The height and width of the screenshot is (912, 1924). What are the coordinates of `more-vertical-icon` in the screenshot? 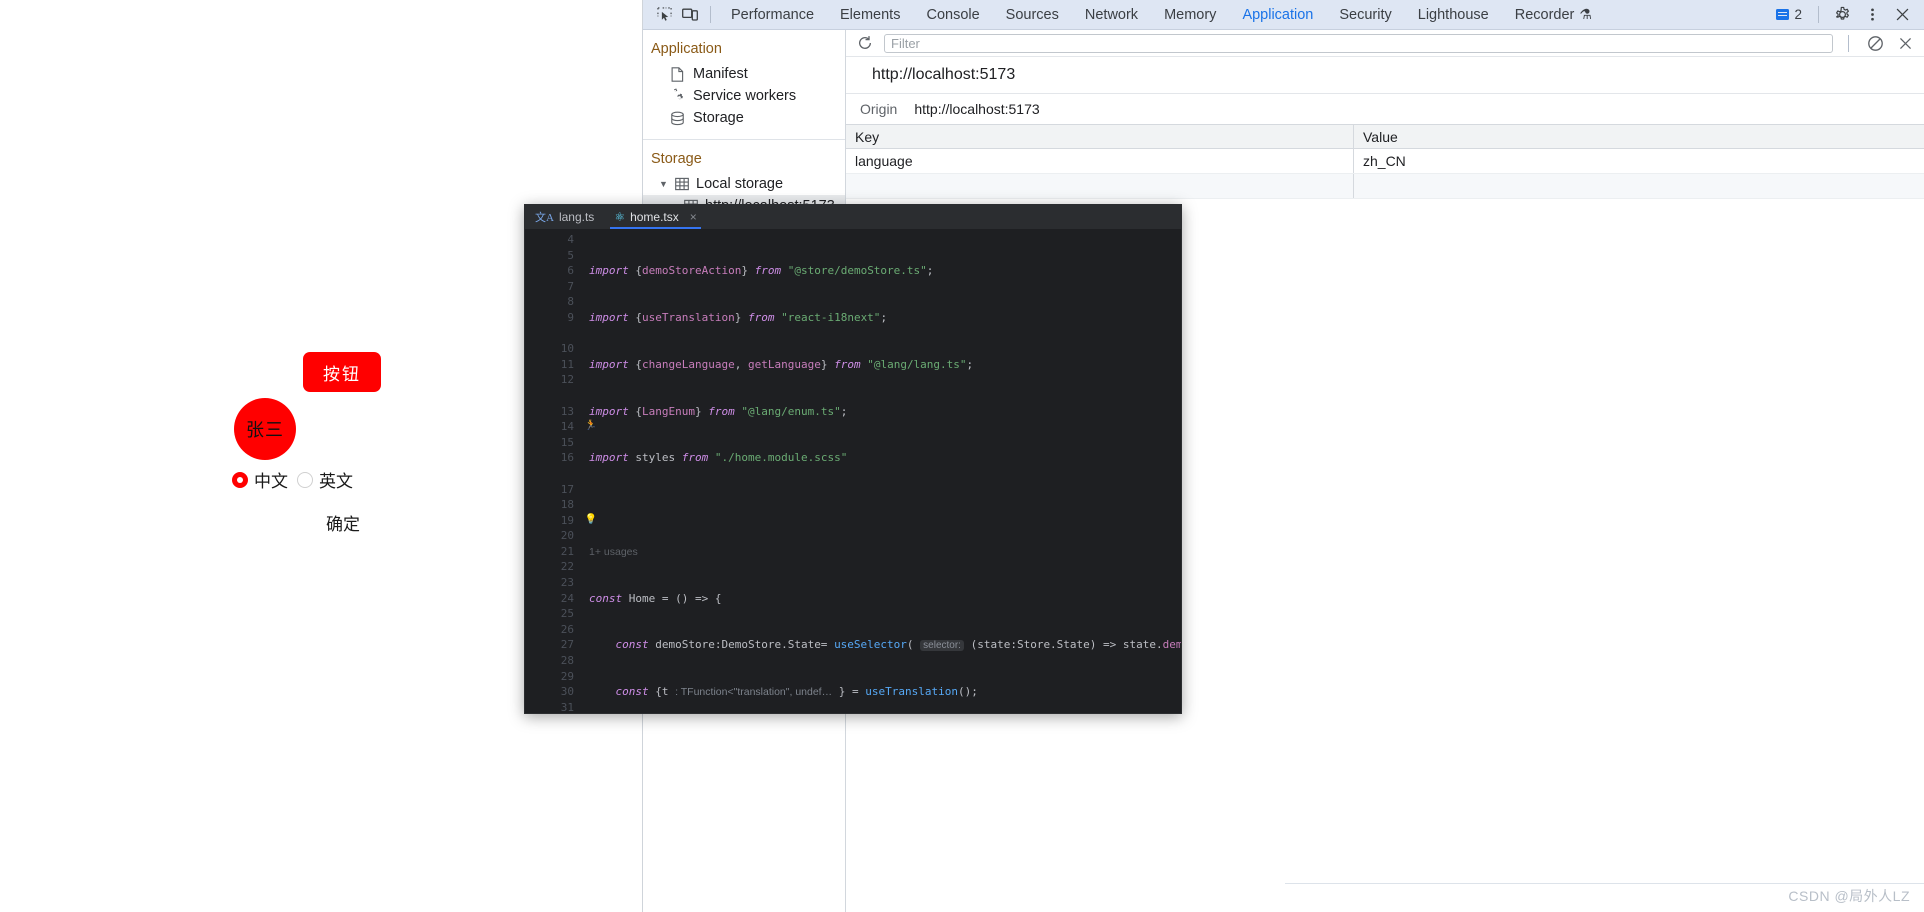 It's located at (1872, 15).